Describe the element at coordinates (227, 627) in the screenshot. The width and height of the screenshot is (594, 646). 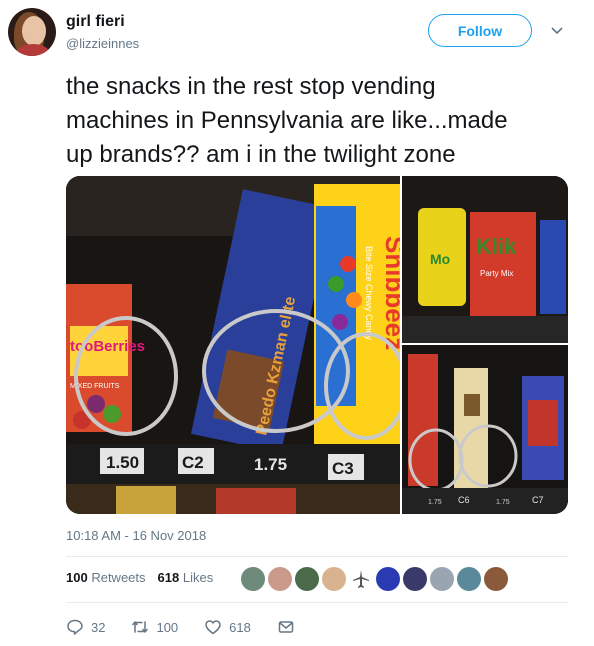
I see `like-button: 618` at that location.